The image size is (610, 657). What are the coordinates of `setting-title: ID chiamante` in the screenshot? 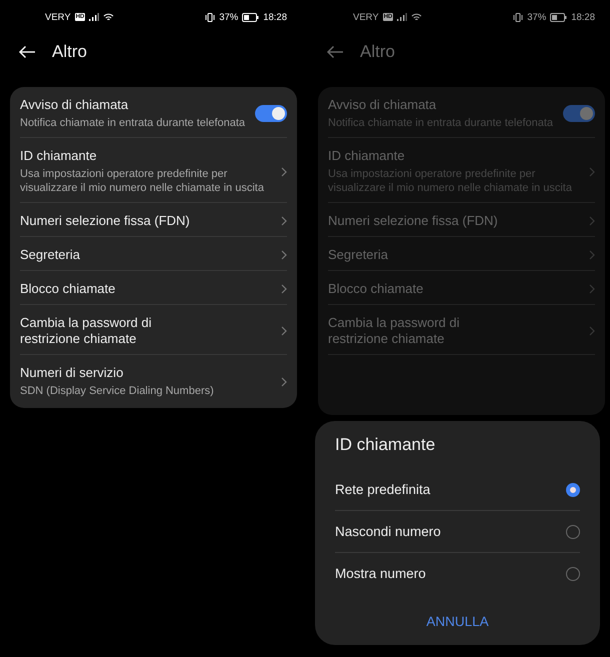 It's located at (106, 156).